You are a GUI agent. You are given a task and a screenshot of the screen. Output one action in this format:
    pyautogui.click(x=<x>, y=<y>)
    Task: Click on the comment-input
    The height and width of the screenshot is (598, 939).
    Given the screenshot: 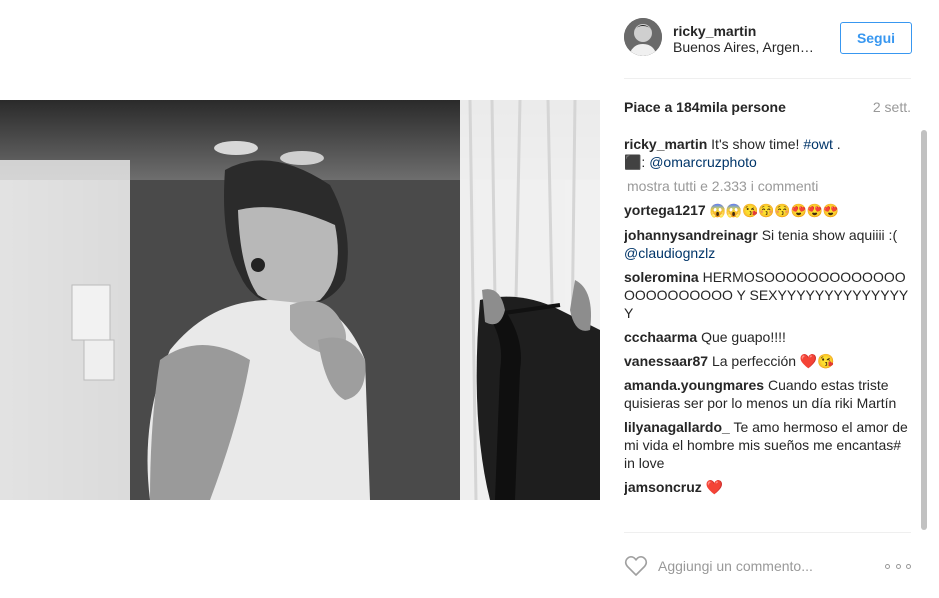 What is the action you would take?
    pyautogui.click(x=763, y=566)
    